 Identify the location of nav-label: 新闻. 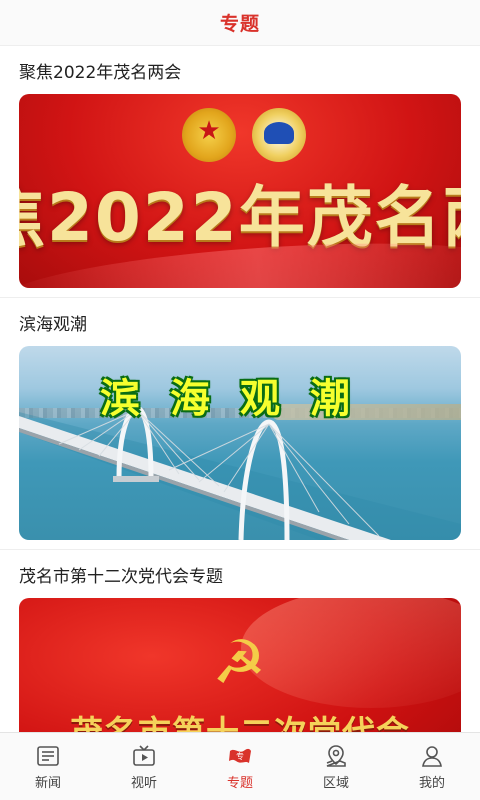
(47, 783).